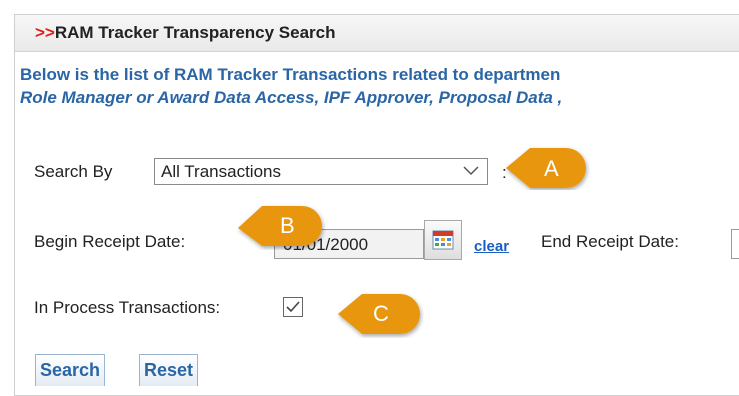 This screenshot has width=739, height=396. What do you see at coordinates (377, 33) in the screenshot?
I see `panel-header: >>RAM Tracker Transparency Search` at bounding box center [377, 33].